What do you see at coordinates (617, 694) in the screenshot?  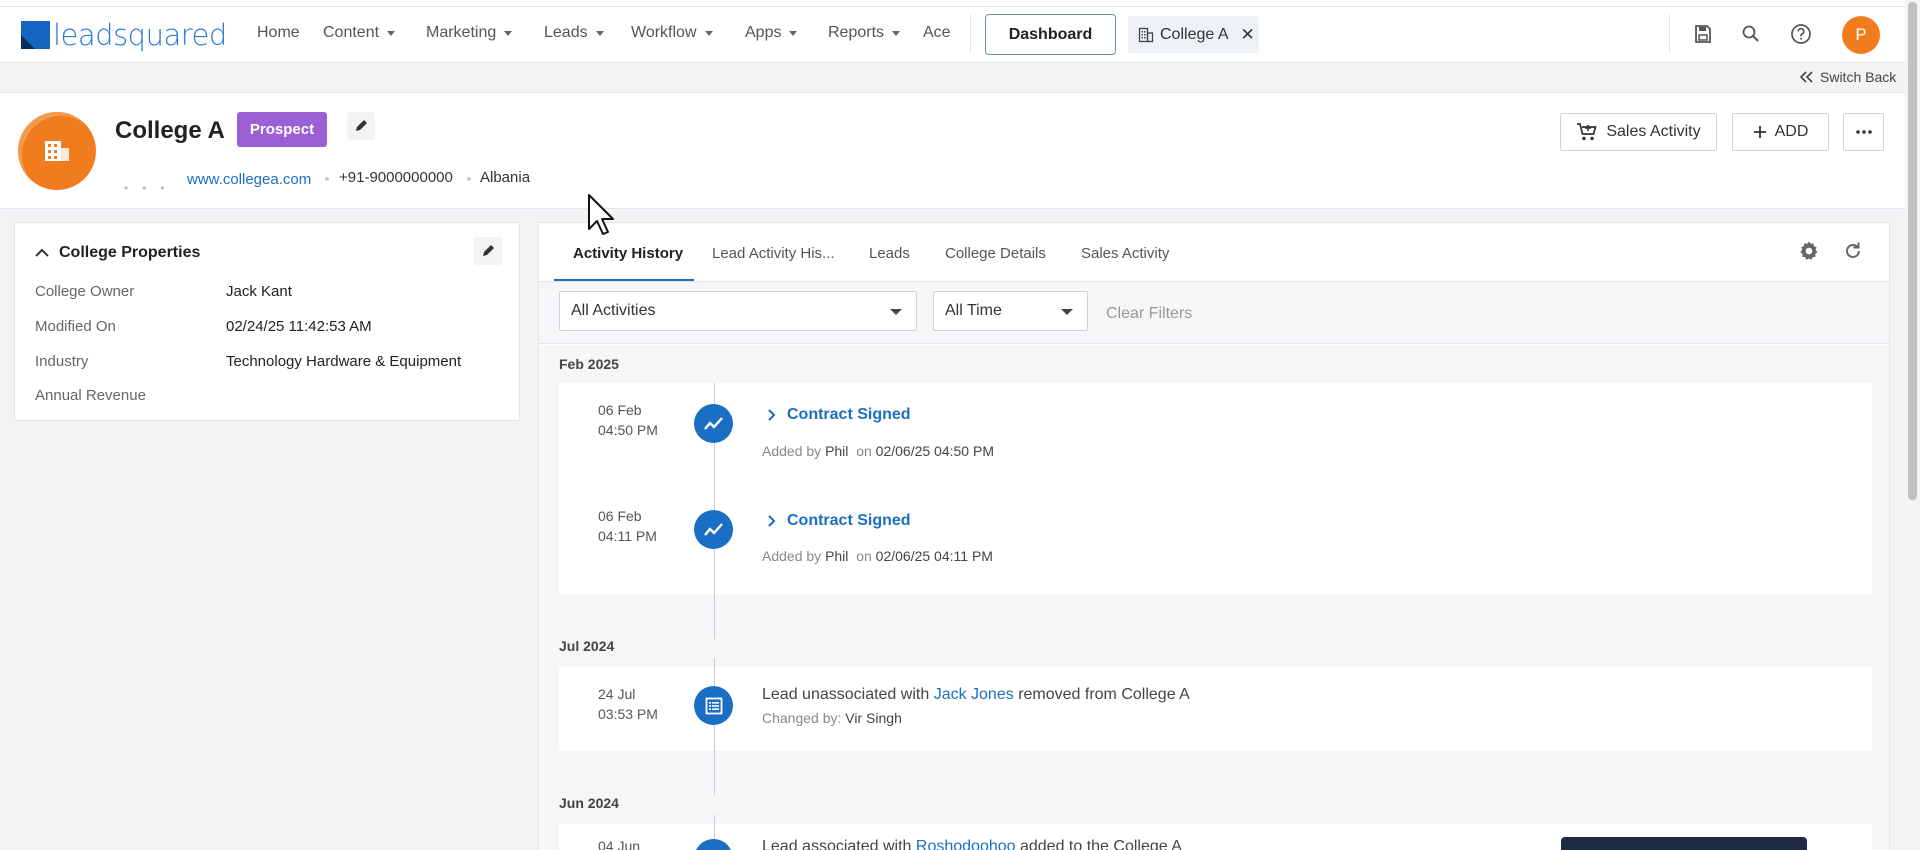 I see `entry-day: 24 Jul` at bounding box center [617, 694].